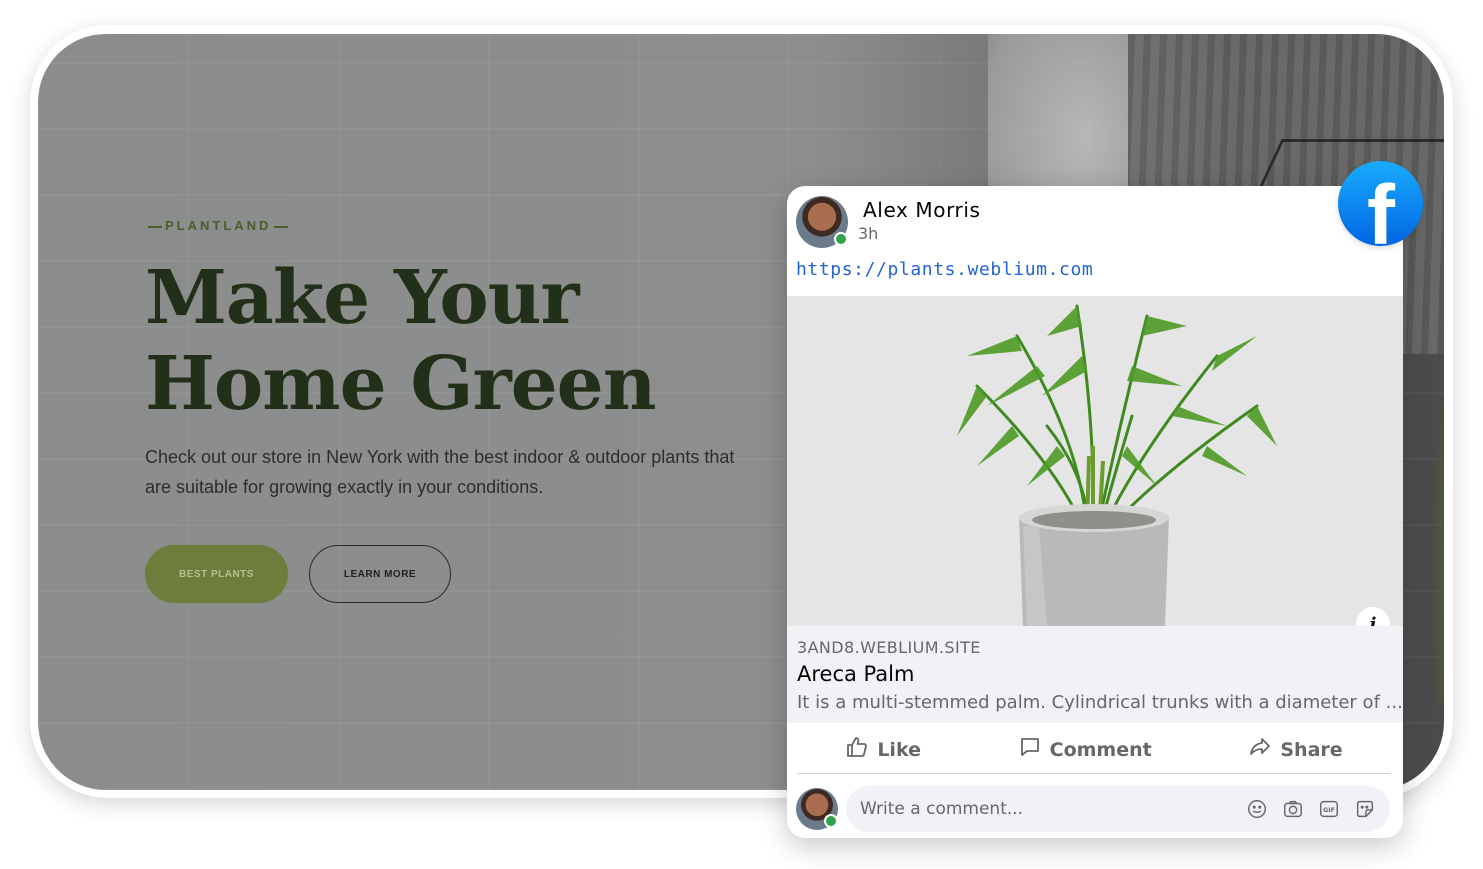 The width and height of the screenshot is (1483, 869). I want to click on like-label: Like, so click(899, 749).